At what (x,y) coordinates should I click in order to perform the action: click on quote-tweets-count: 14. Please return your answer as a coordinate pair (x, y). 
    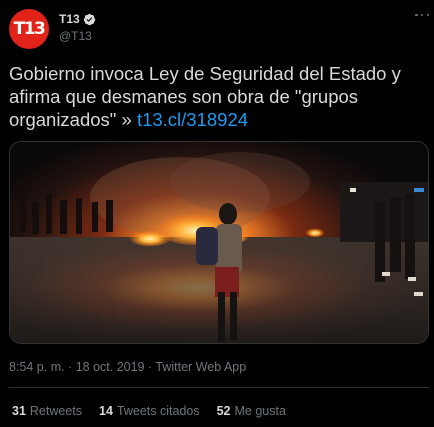
    Looking at the image, I should click on (106, 411).